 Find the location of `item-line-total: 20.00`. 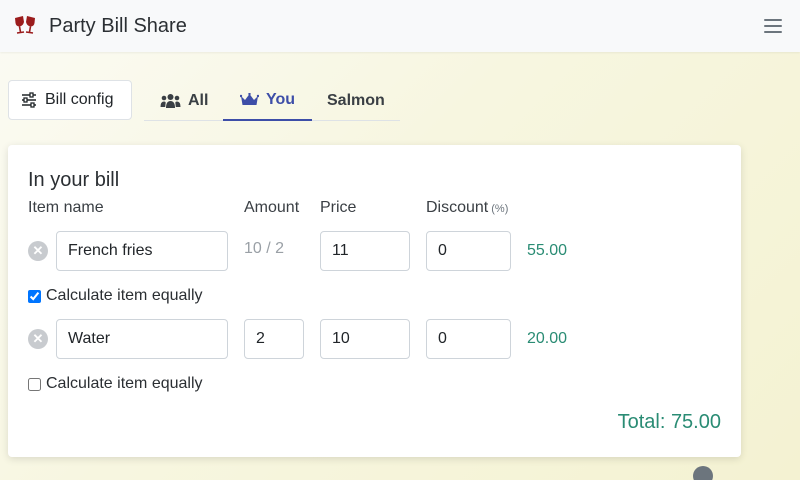

item-line-total: 20.00 is located at coordinates (547, 338).